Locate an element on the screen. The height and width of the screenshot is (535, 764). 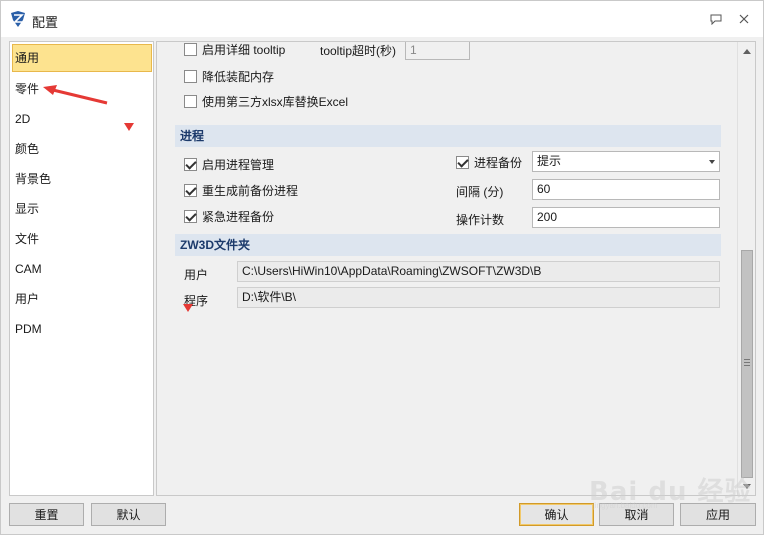
enable-process-mgmt-checkbox is located at coordinates (190, 164).